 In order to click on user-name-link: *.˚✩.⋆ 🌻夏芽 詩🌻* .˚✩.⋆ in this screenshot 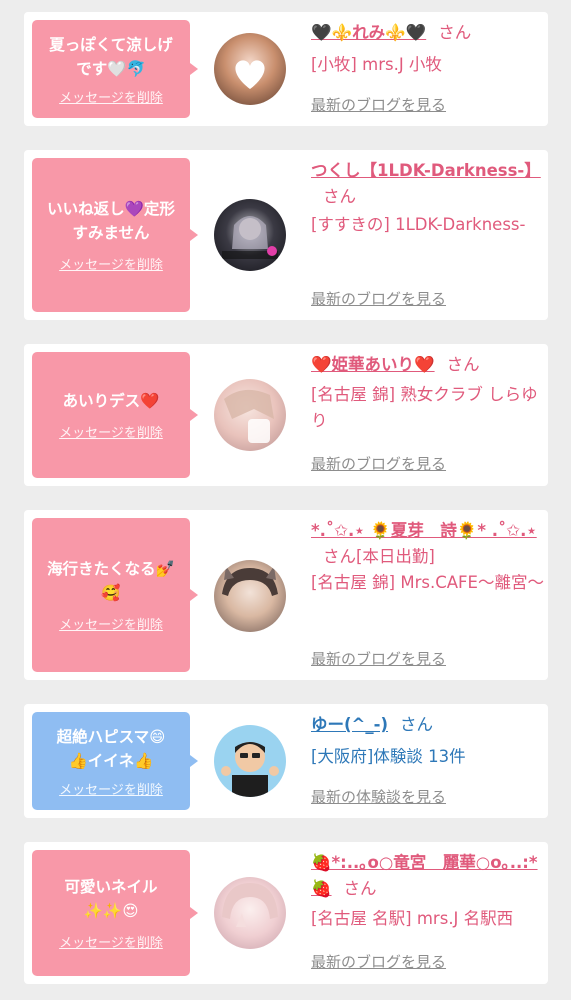, I will do `click(424, 530)`.